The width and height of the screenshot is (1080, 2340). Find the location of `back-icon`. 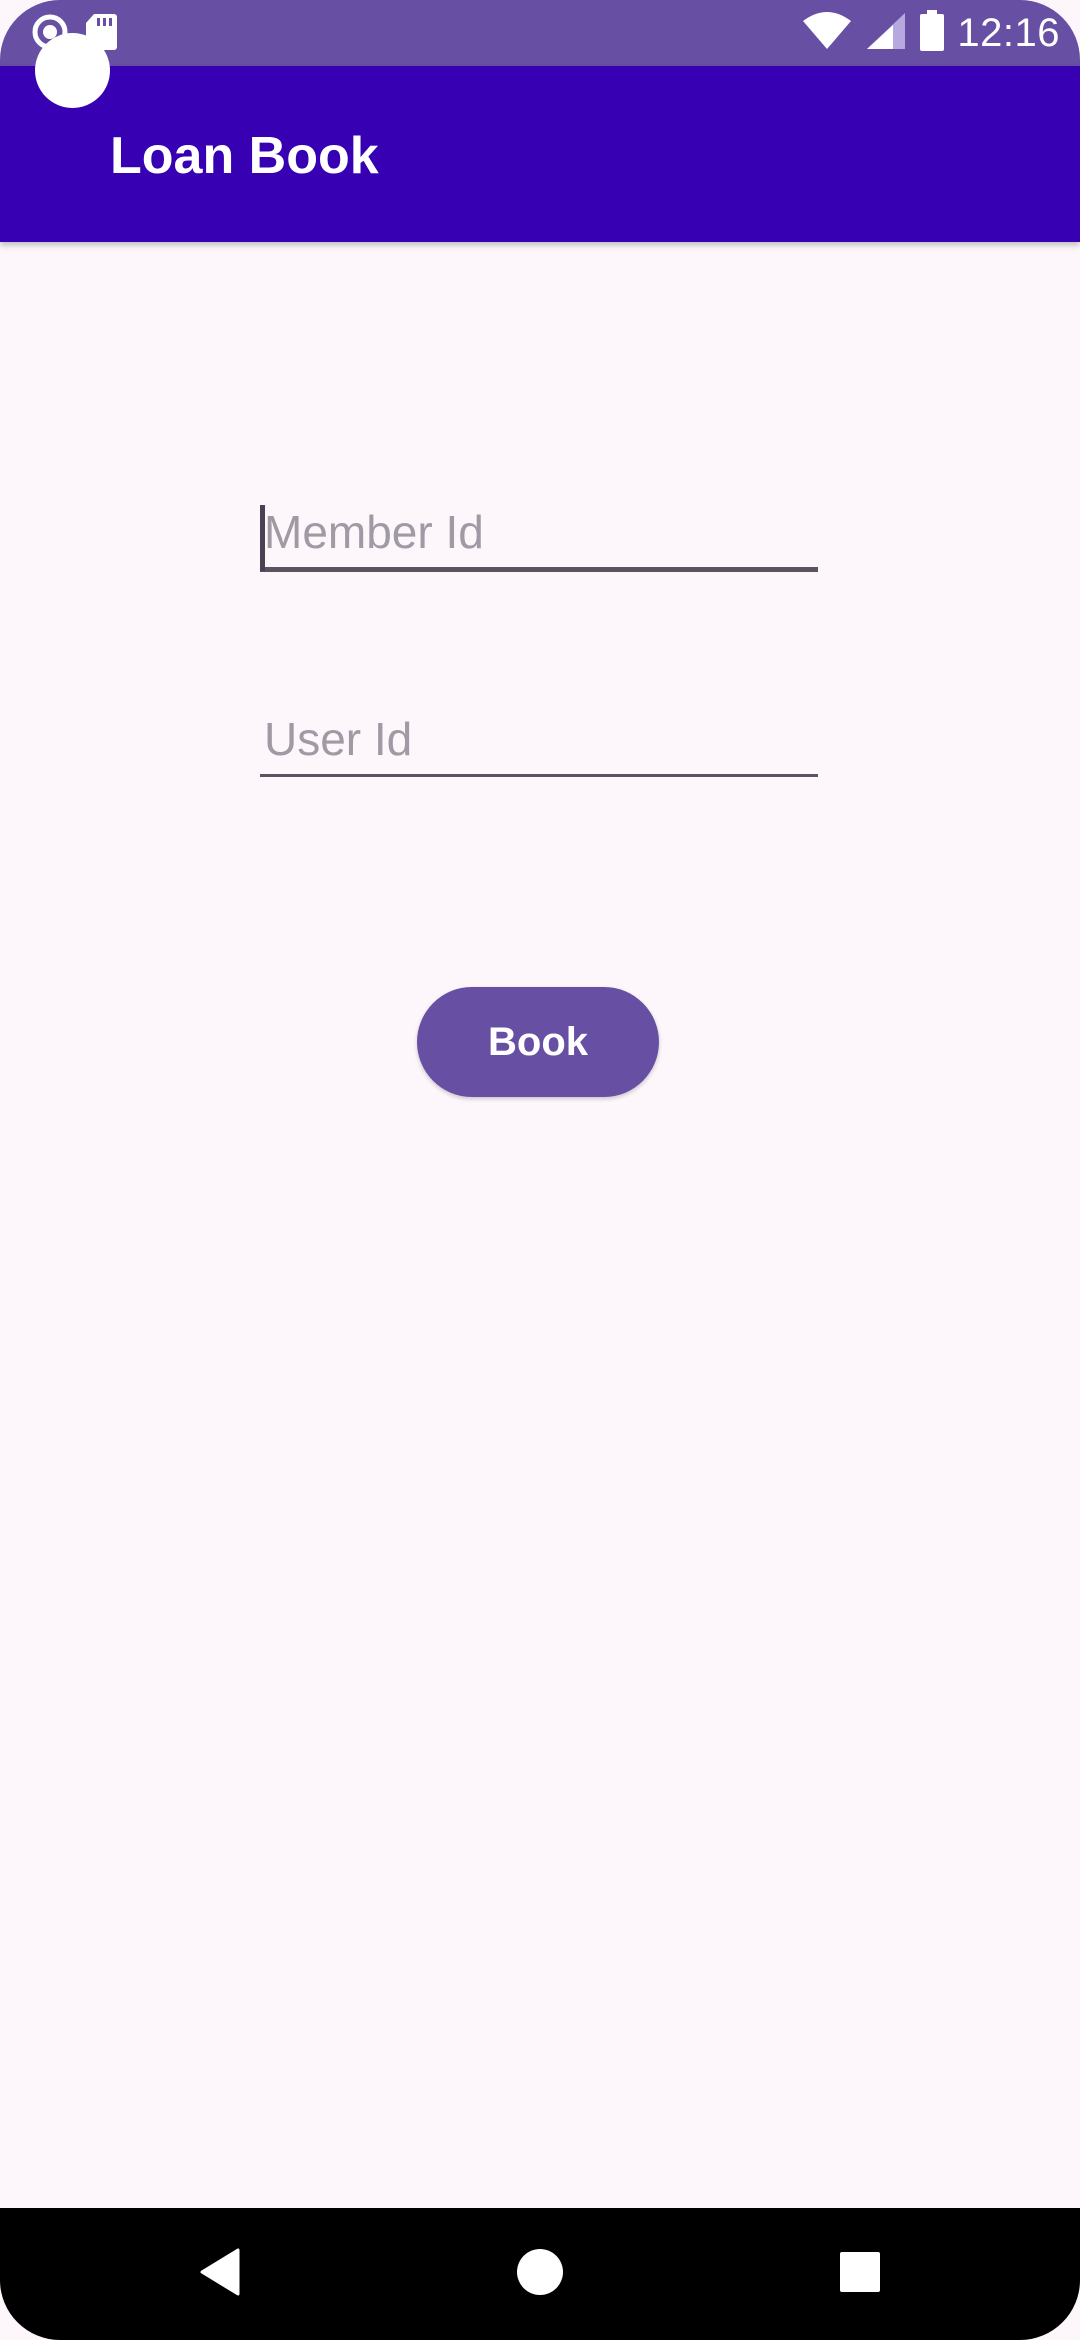

back-icon is located at coordinates (220, 2274).